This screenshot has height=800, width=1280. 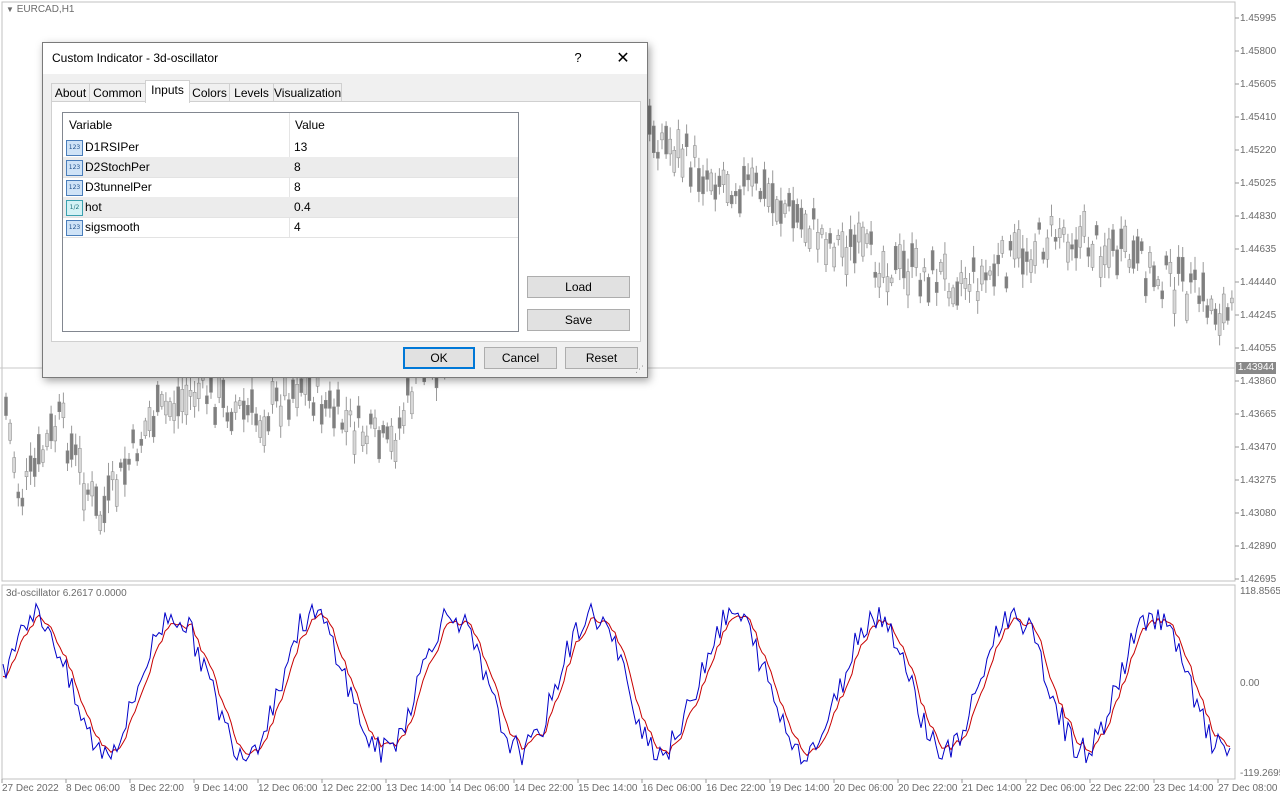 I want to click on tab-about: About, so click(x=70, y=92).